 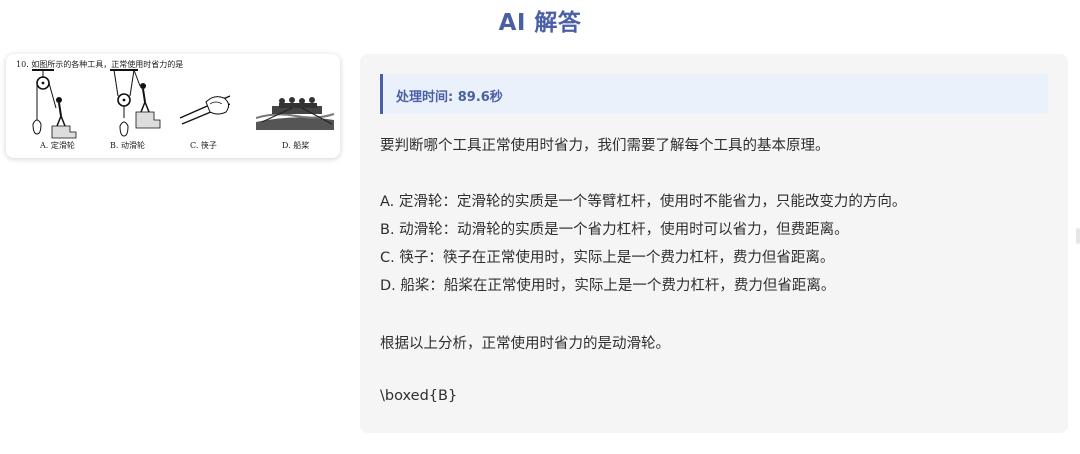 I want to click on chopsticks-figure, so click(x=205, y=110).